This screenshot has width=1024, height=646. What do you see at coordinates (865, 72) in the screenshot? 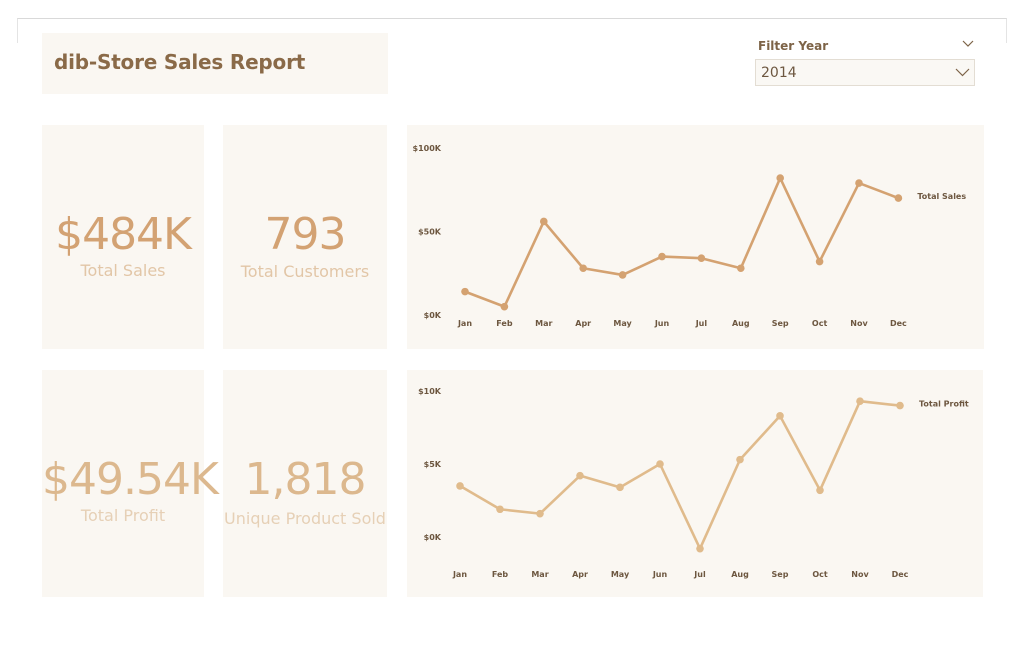
I see `filter-year-select: 2014` at bounding box center [865, 72].